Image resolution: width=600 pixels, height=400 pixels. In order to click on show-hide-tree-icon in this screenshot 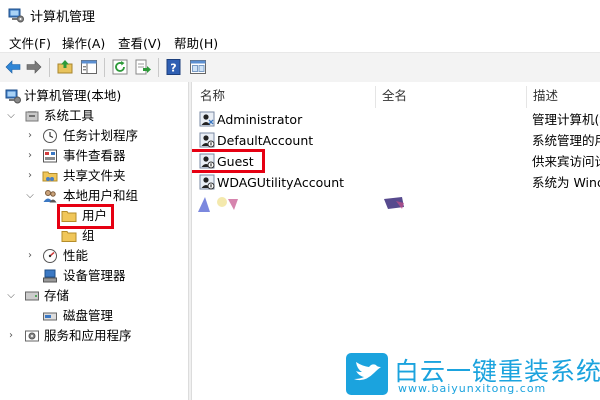, I will do `click(89, 67)`.